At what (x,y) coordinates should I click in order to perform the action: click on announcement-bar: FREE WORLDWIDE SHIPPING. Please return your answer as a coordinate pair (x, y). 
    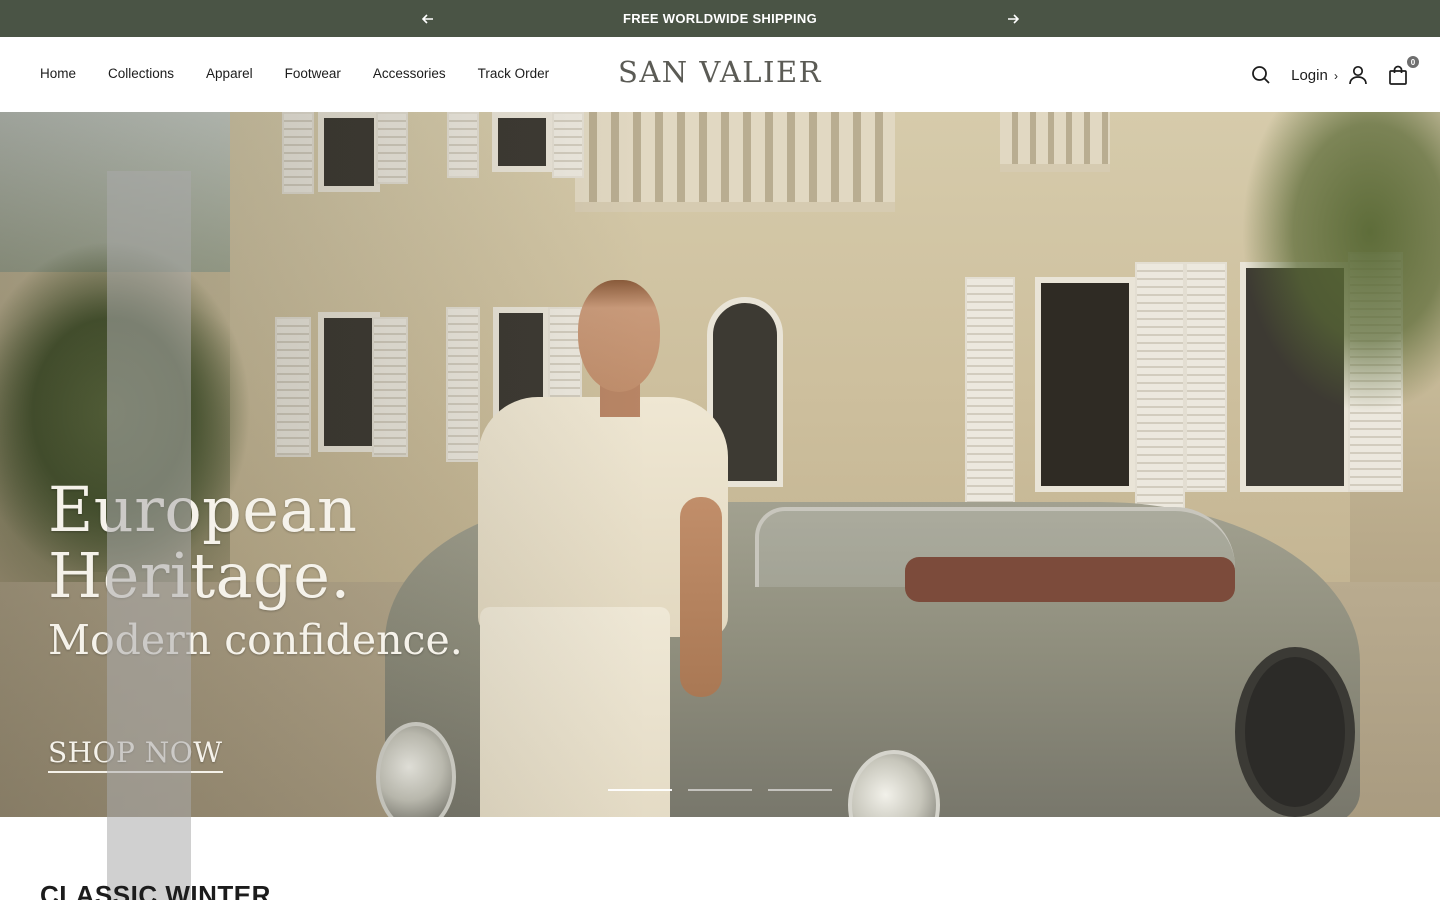
    Looking at the image, I should click on (720, 18).